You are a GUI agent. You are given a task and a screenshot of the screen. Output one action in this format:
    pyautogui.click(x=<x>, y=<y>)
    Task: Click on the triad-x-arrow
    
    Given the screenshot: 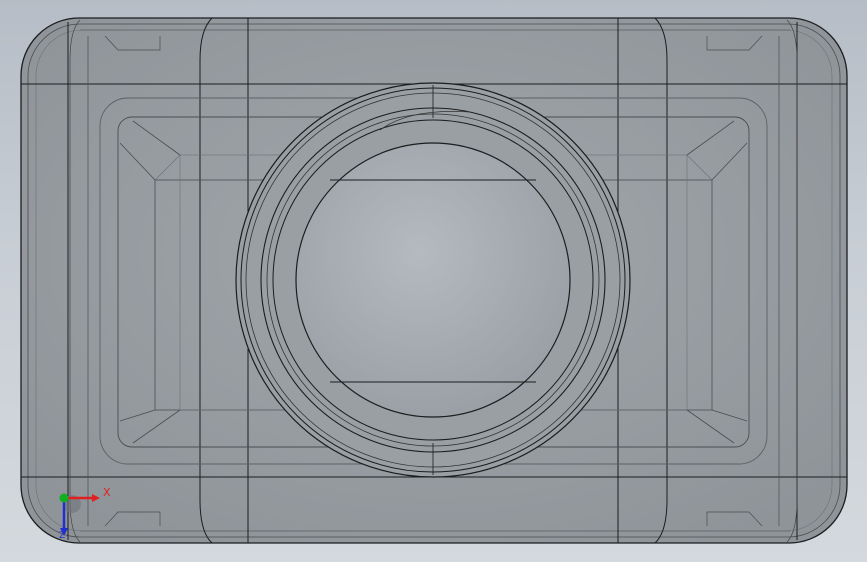 What is the action you would take?
    pyautogui.click(x=96, y=498)
    